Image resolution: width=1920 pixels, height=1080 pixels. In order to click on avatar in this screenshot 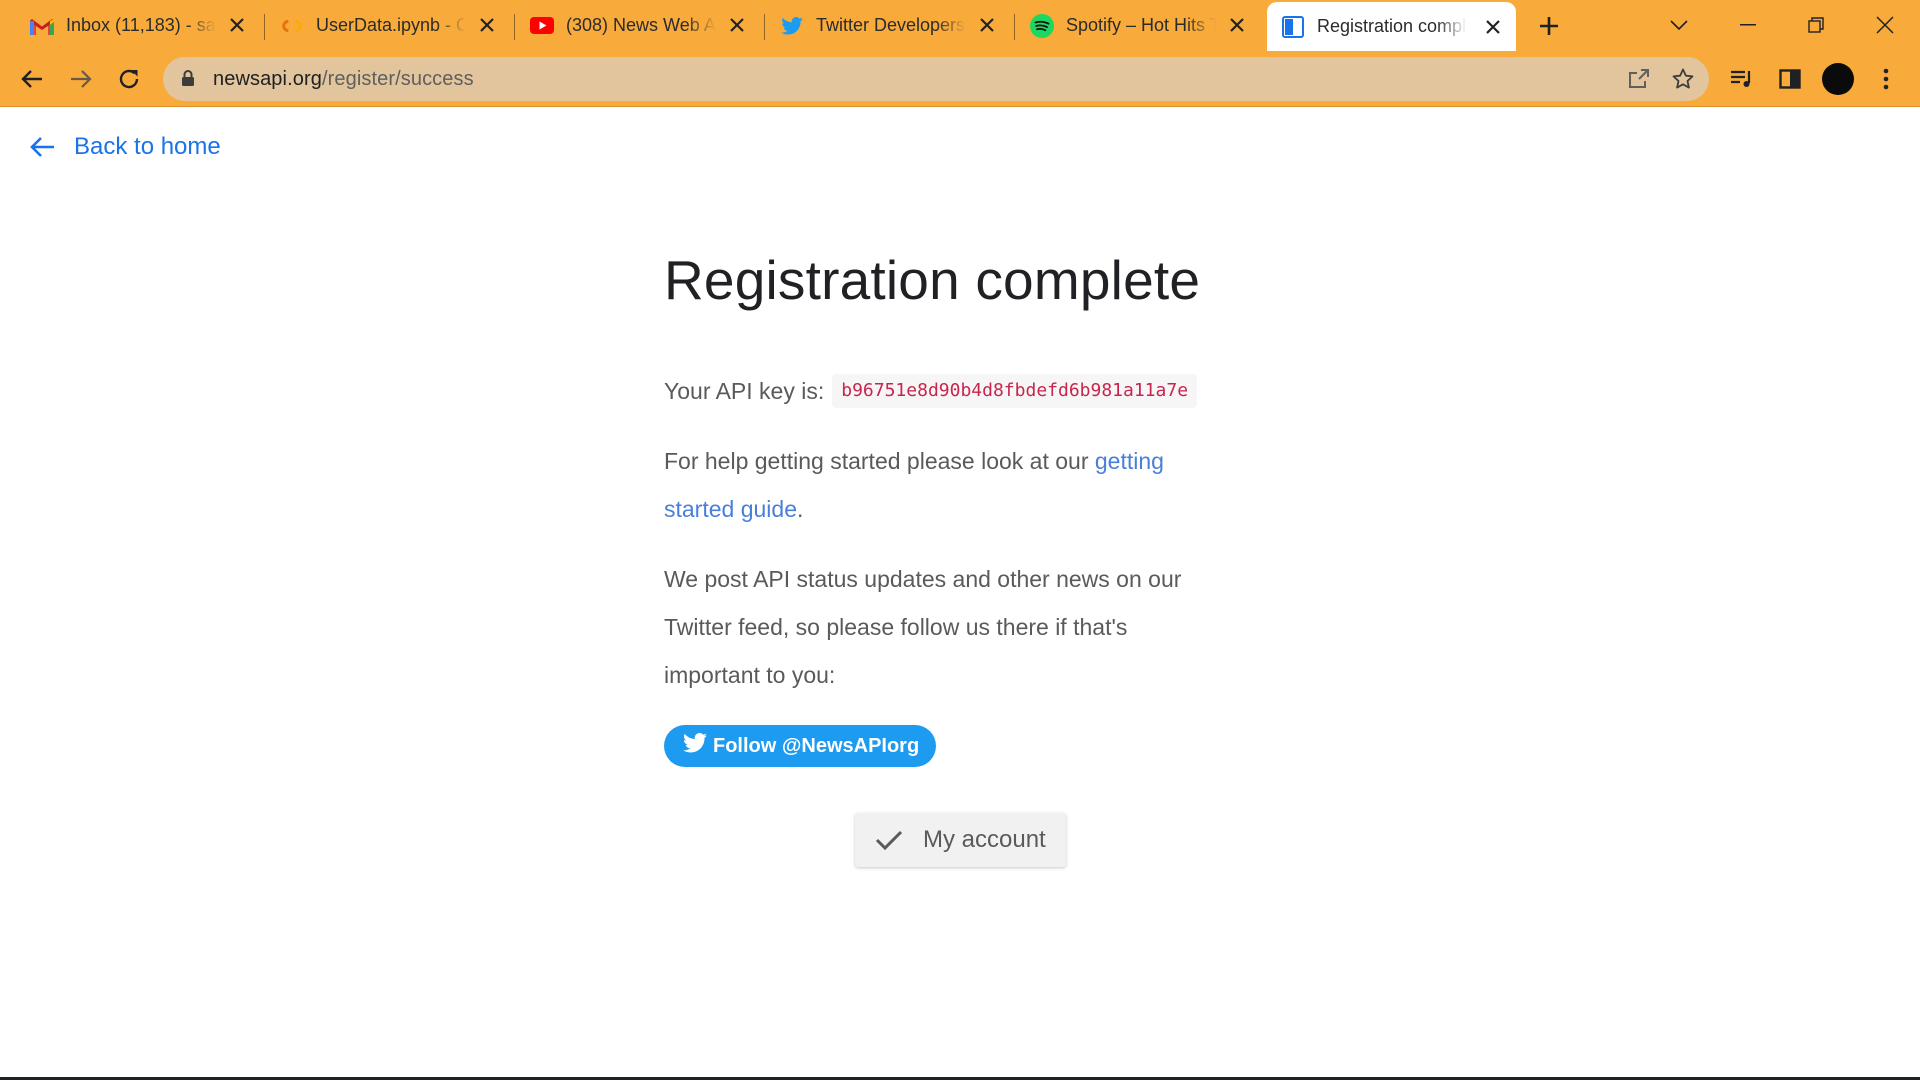, I will do `click(1838, 79)`.